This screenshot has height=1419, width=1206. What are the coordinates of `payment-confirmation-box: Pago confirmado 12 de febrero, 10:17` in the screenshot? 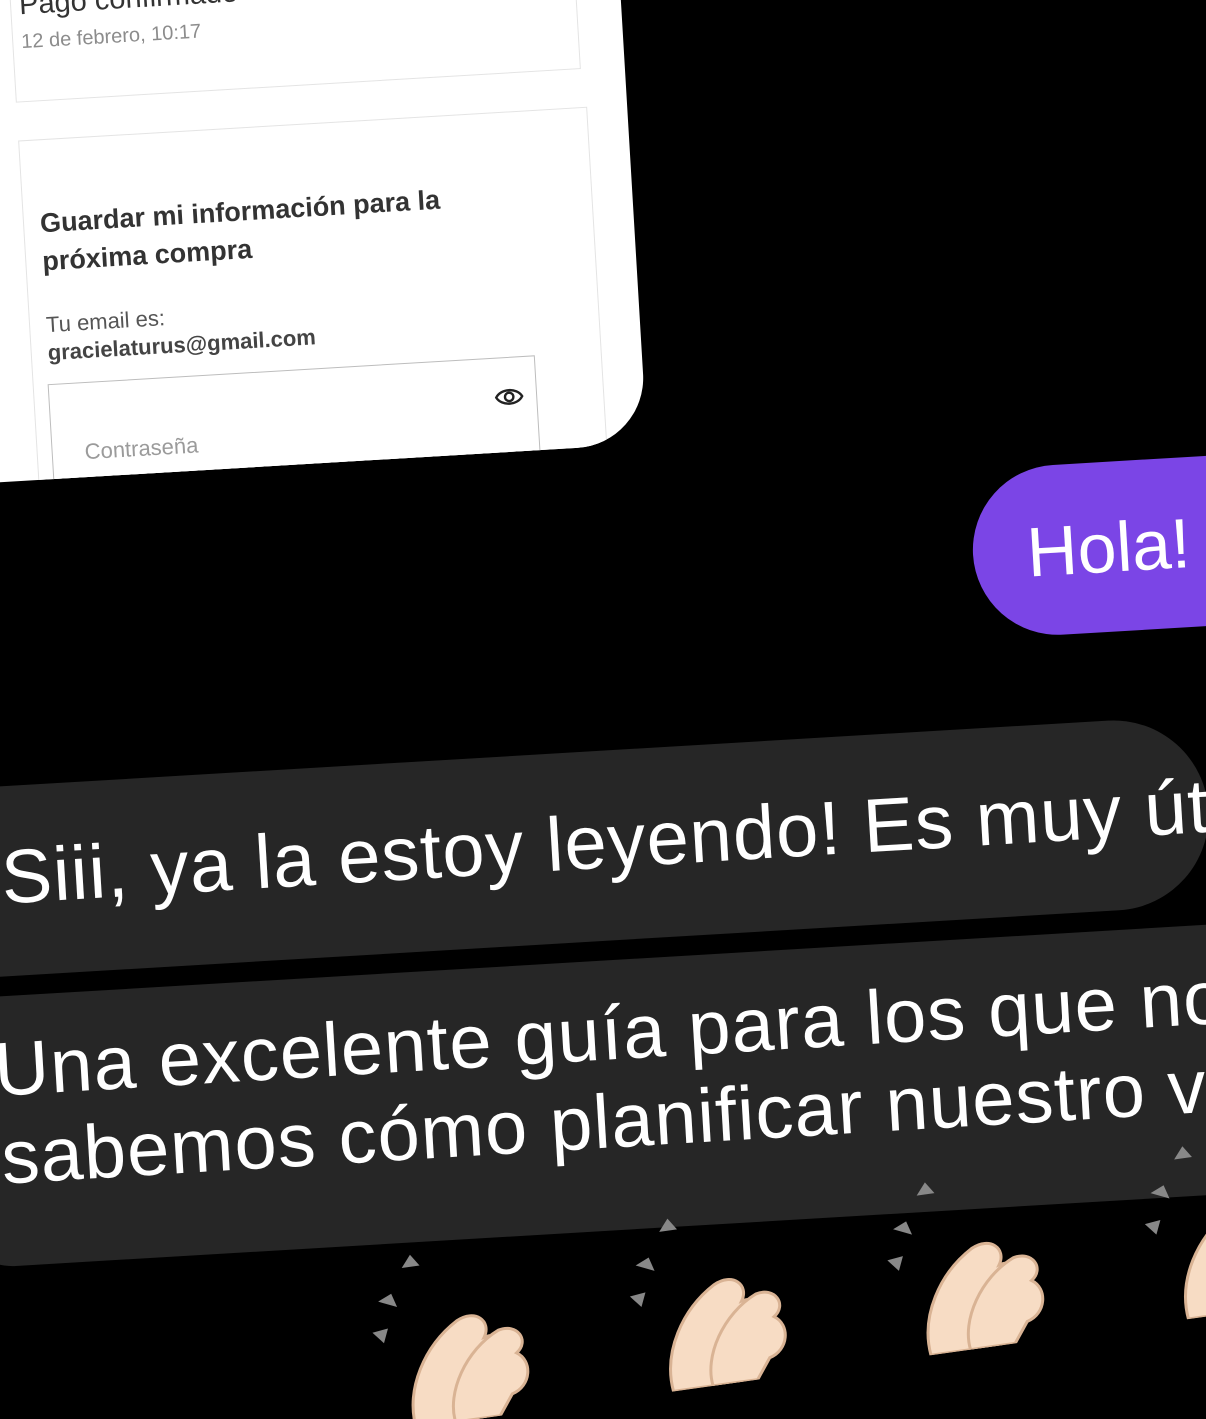 It's located at (294, 51).